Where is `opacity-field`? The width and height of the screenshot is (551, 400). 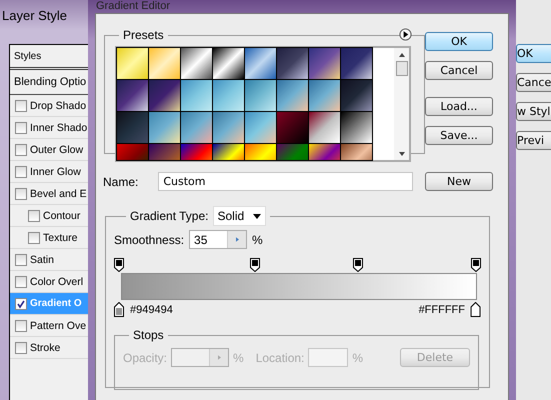
opacity-field is located at coordinates (200, 357).